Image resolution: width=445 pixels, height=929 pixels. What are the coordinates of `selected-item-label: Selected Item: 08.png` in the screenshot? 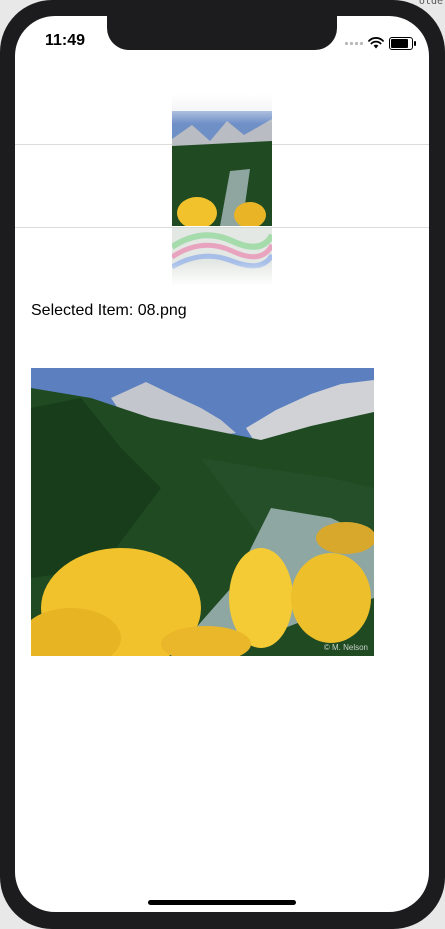 It's located at (109, 310).